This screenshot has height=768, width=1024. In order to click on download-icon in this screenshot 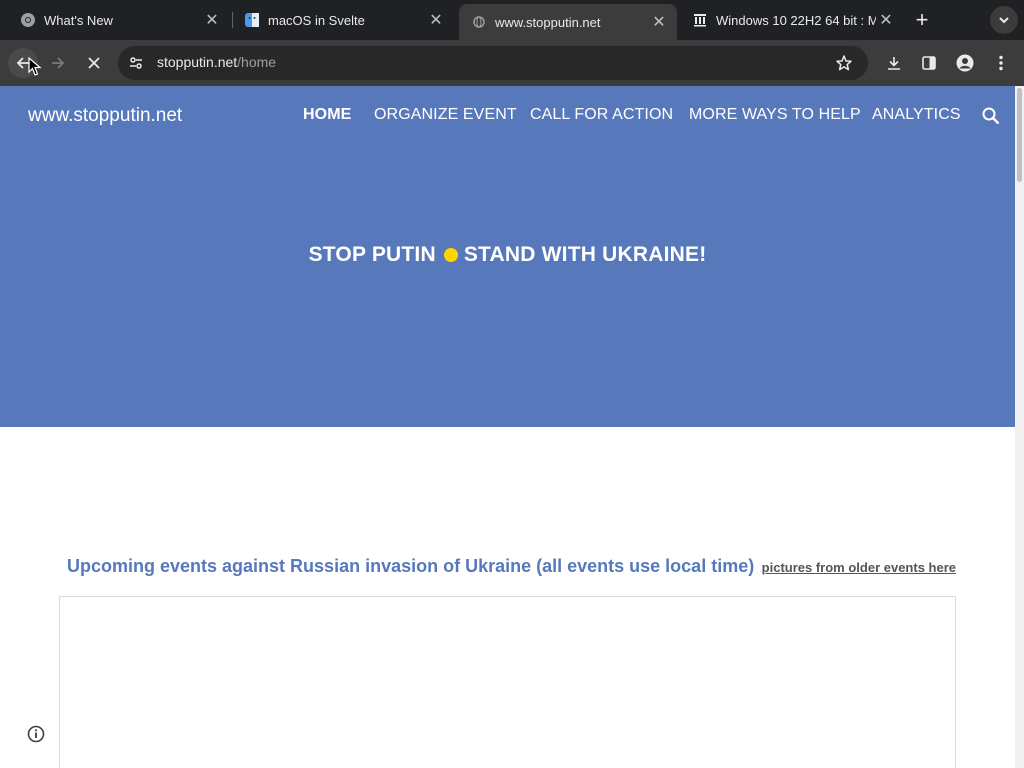, I will do `click(894, 63)`.